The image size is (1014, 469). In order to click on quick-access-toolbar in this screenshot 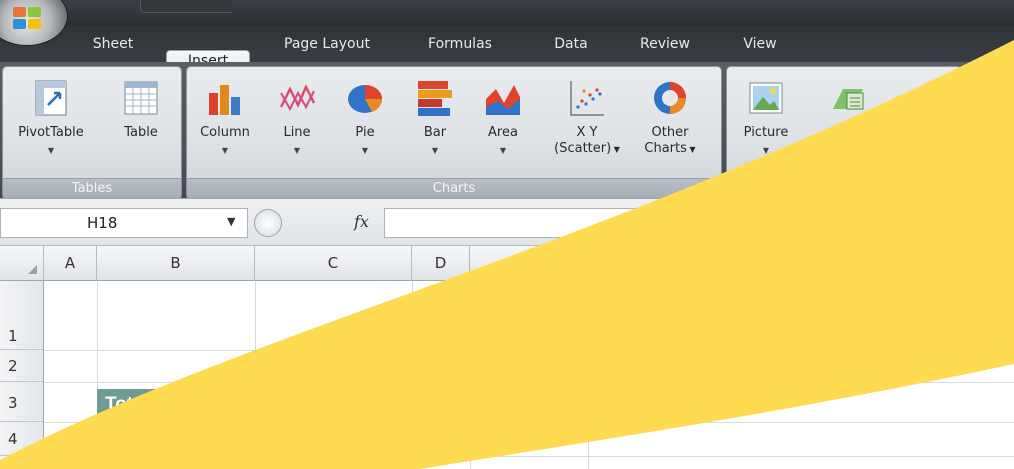, I will do `click(186, 6)`.